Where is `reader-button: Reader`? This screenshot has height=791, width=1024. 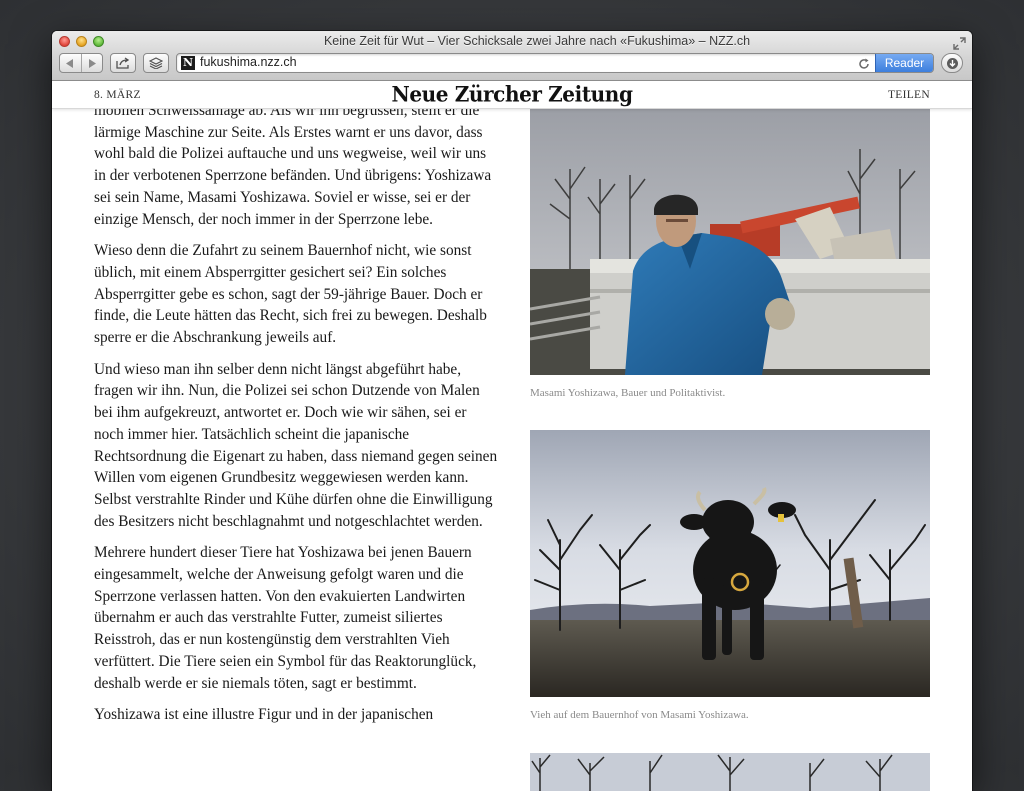 reader-button: Reader is located at coordinates (904, 63).